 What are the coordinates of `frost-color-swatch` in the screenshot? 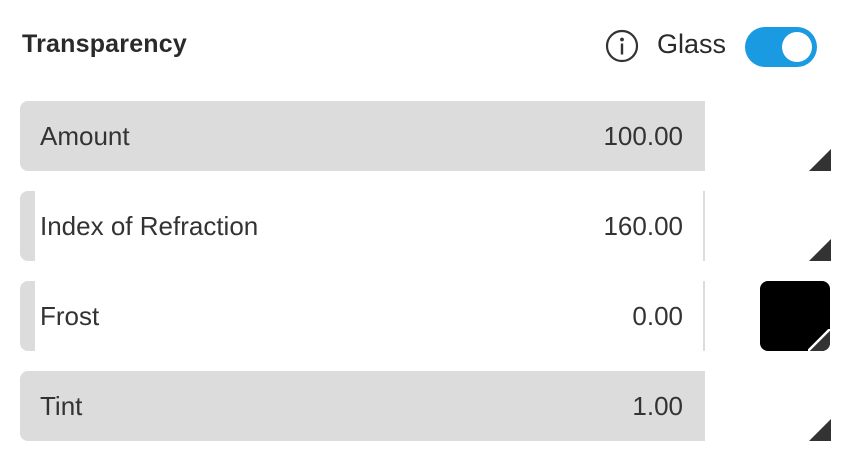 It's located at (795, 316).